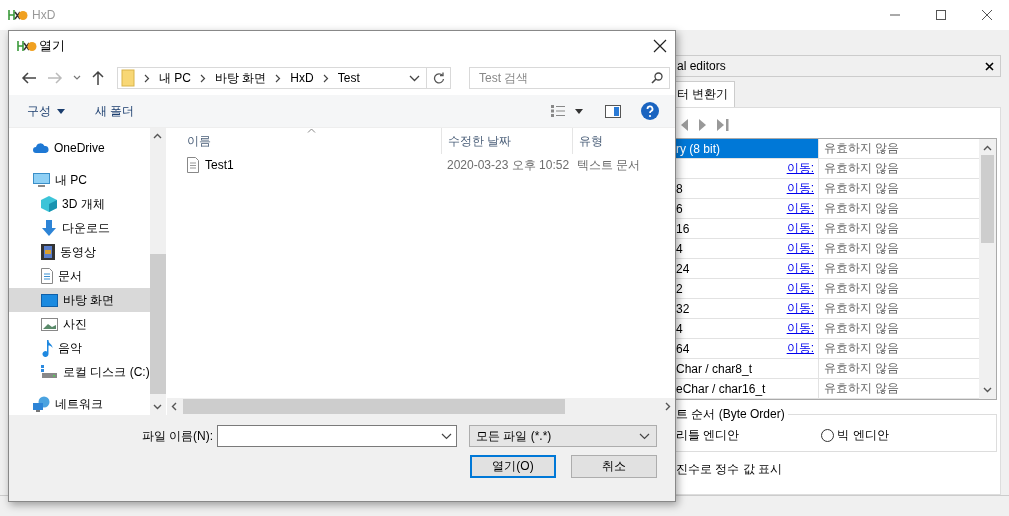 Image resolution: width=1009 pixels, height=516 pixels. I want to click on caret-icon, so click(579, 111).